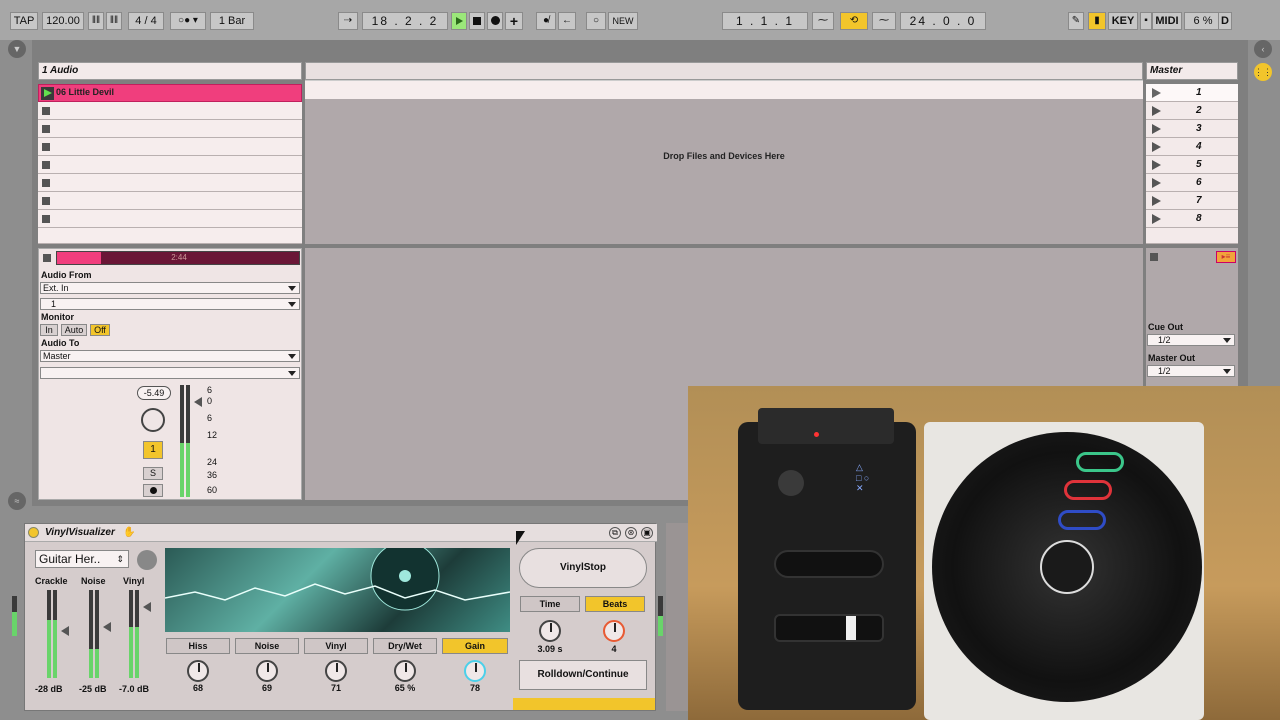 Image resolution: width=1280 pixels, height=720 pixels. Describe the element at coordinates (170, 288) in the screenshot. I see `audio-from-dropdown: Ext. In` at that location.